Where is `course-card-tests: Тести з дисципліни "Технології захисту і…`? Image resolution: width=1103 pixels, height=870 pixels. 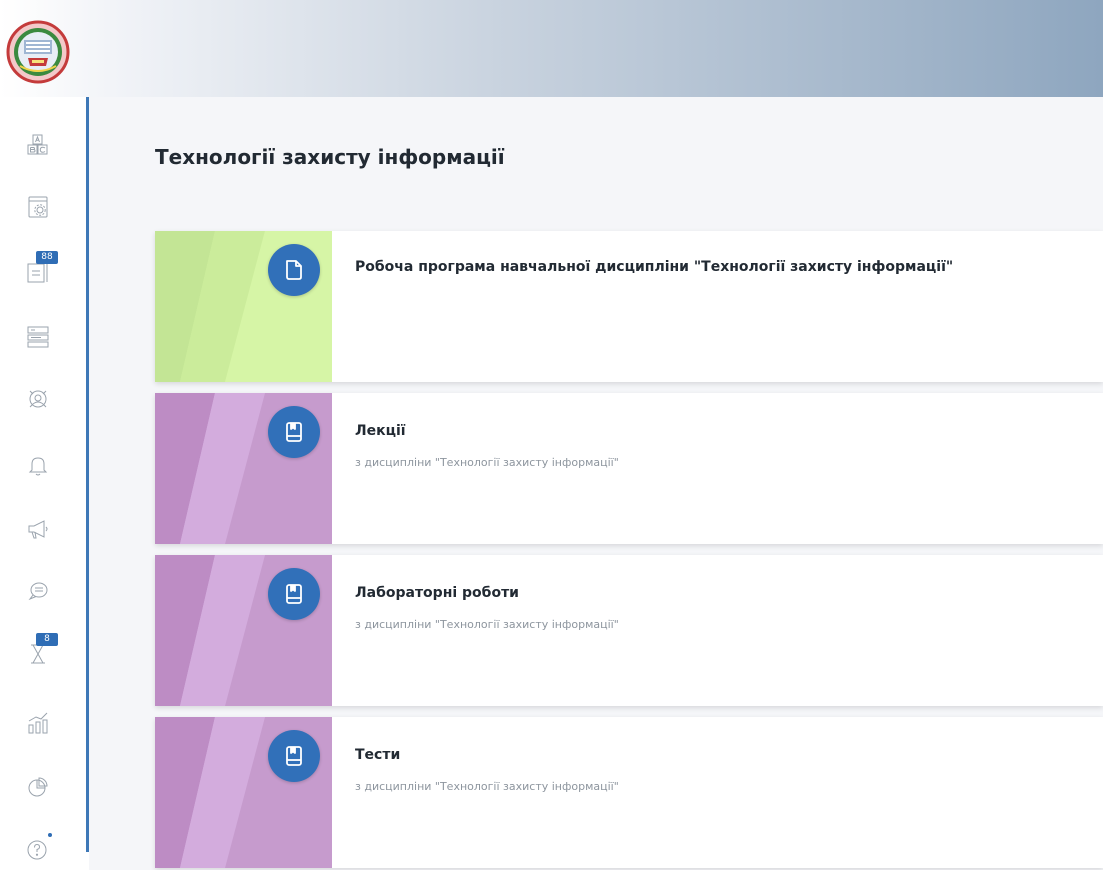 course-card-tests: Тести з дисципліни "Технології захисту і… is located at coordinates (629, 792).